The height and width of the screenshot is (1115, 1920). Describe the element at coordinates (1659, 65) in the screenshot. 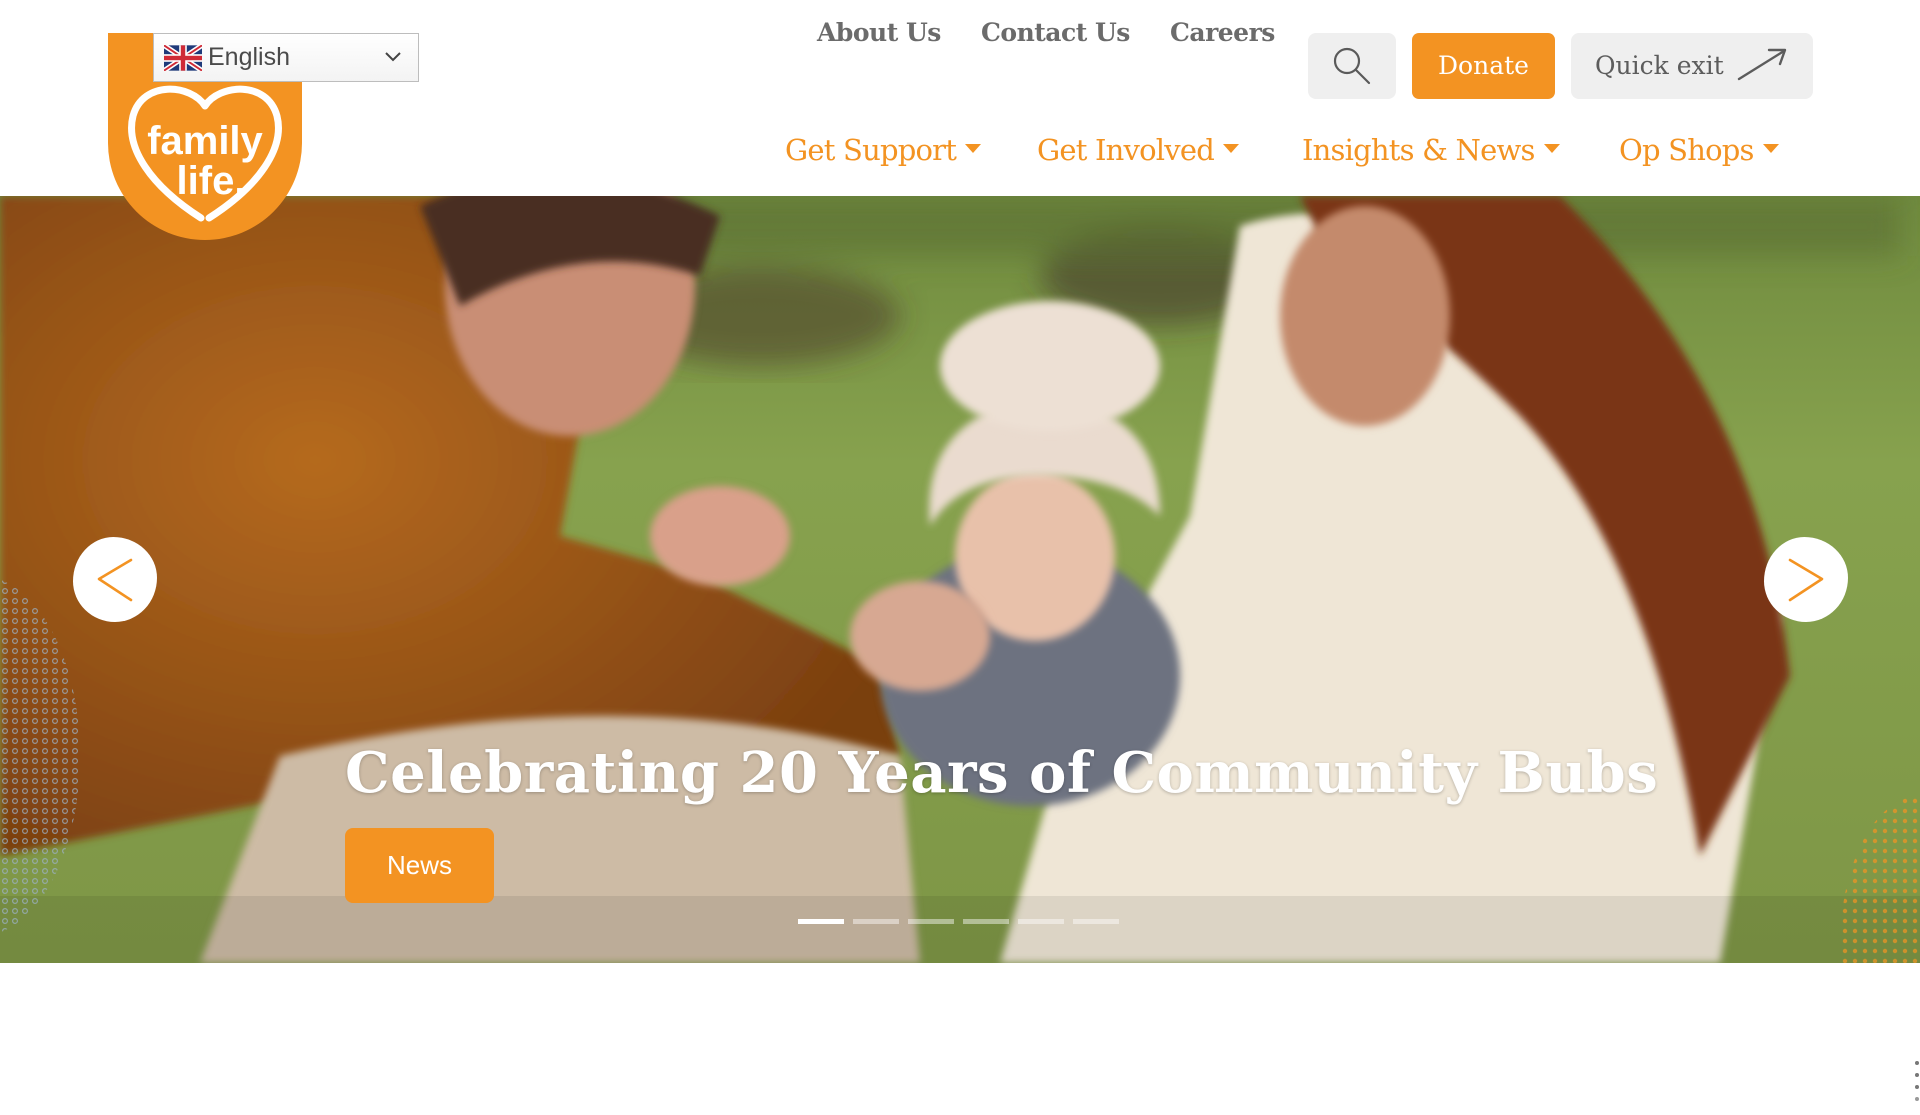

I see `quick-exit-label: Quick exit` at that location.